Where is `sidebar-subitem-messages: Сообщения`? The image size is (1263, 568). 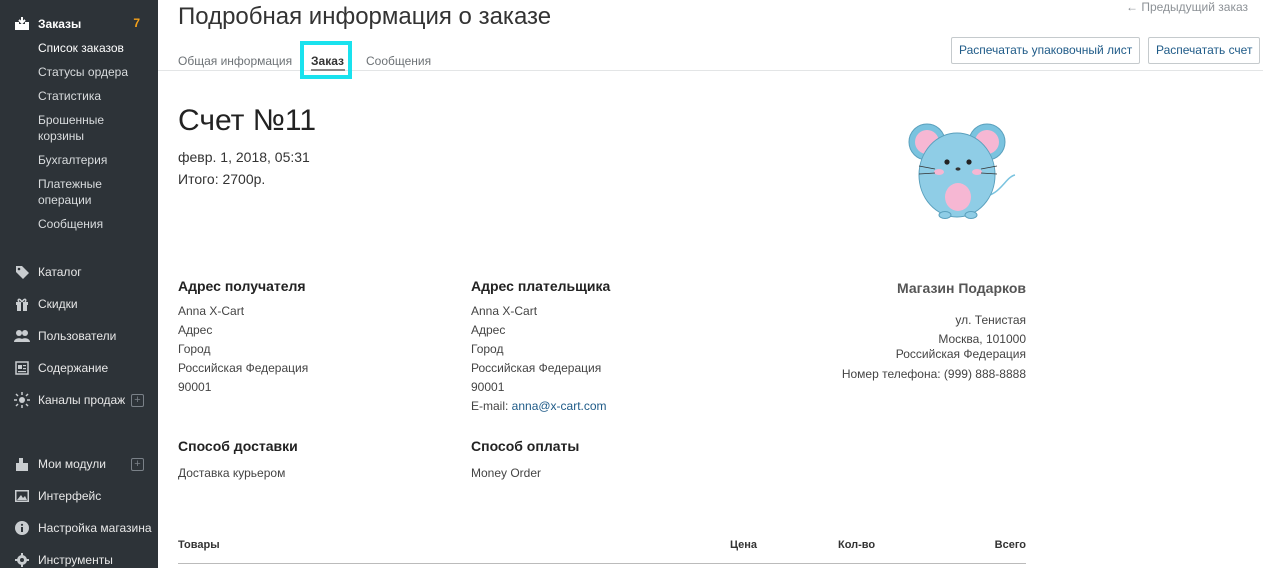
sidebar-subitem-messages: Сообщения is located at coordinates (88, 224).